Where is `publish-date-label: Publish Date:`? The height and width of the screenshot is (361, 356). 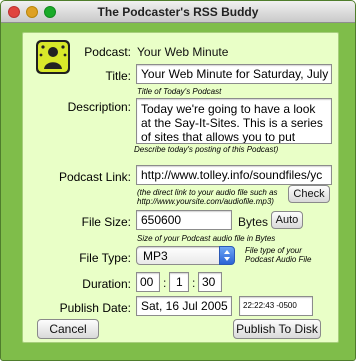 publish-date-label: Publish Date: is located at coordinates (95, 308).